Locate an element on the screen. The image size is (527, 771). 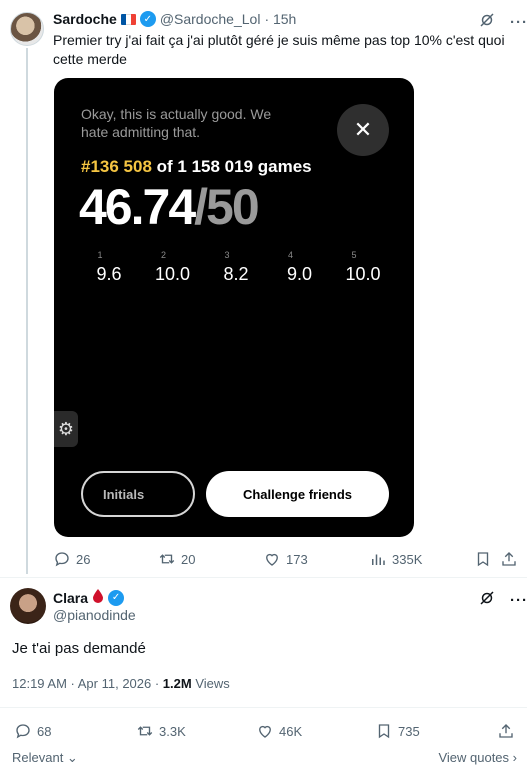
like-count: 173 is located at coordinates (297, 559).